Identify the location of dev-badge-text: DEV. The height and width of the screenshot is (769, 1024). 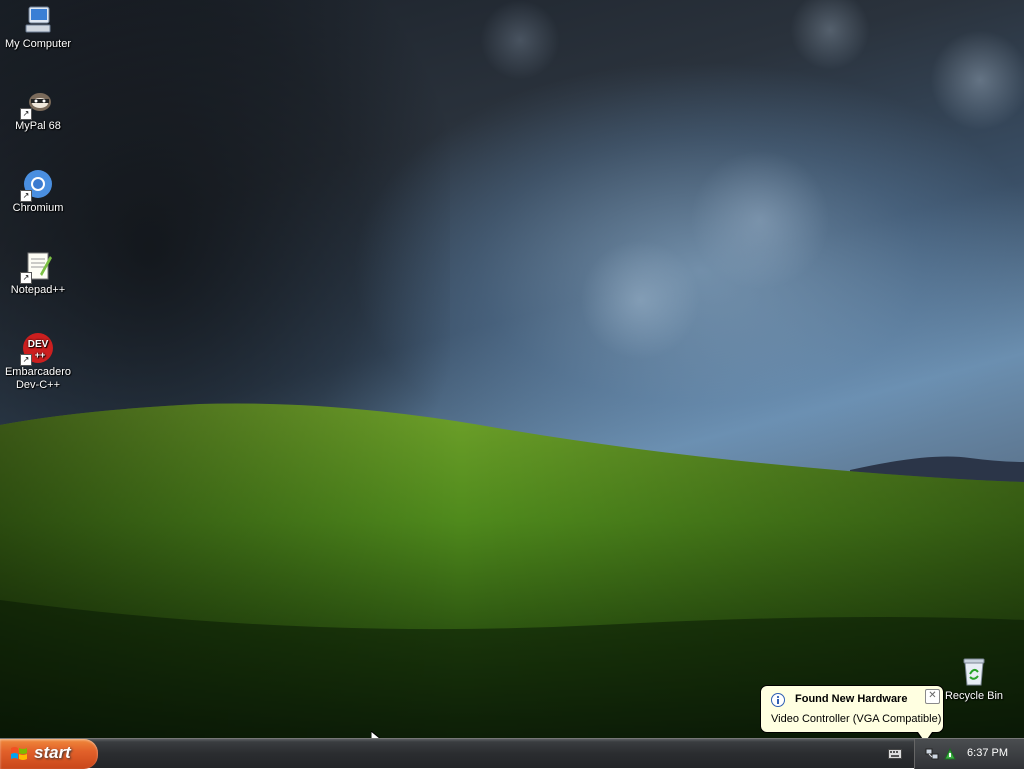
(38, 344).